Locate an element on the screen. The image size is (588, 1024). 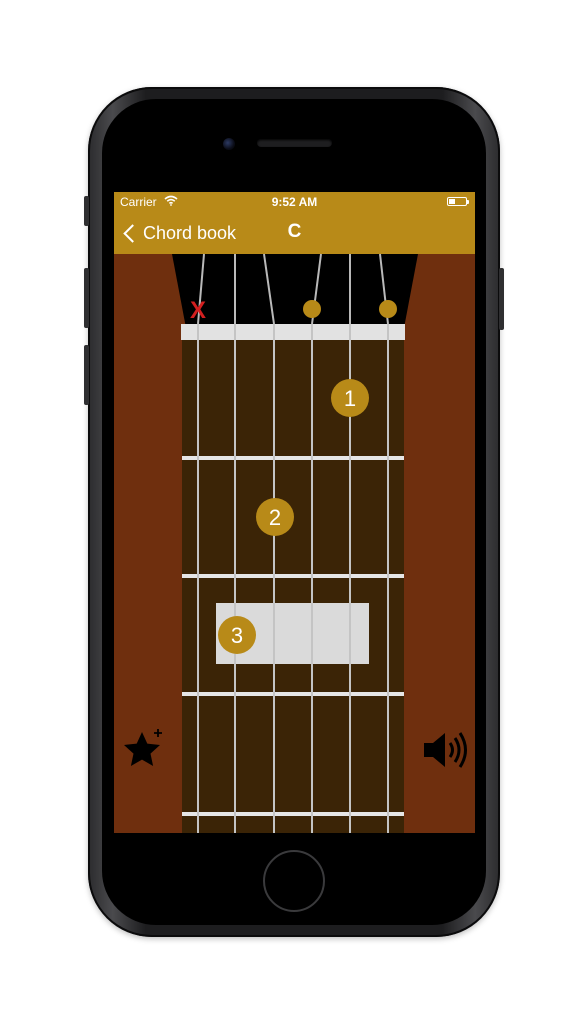
earpiece-speaker is located at coordinates (294, 143).